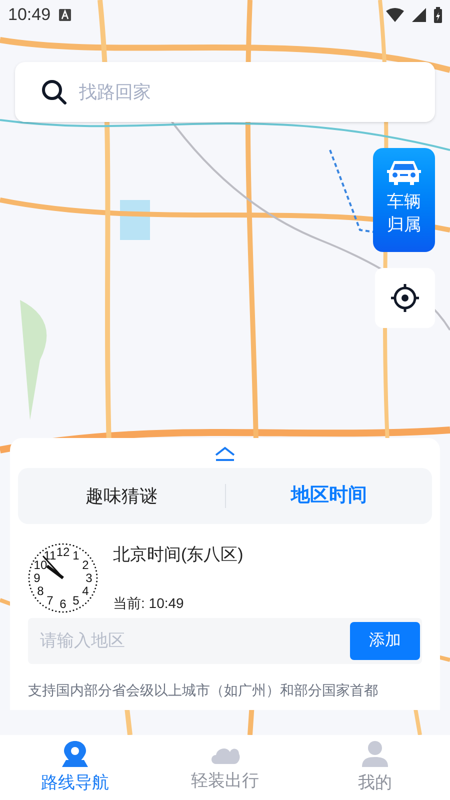 The image size is (450, 800). I want to click on signal-icon, so click(419, 15).